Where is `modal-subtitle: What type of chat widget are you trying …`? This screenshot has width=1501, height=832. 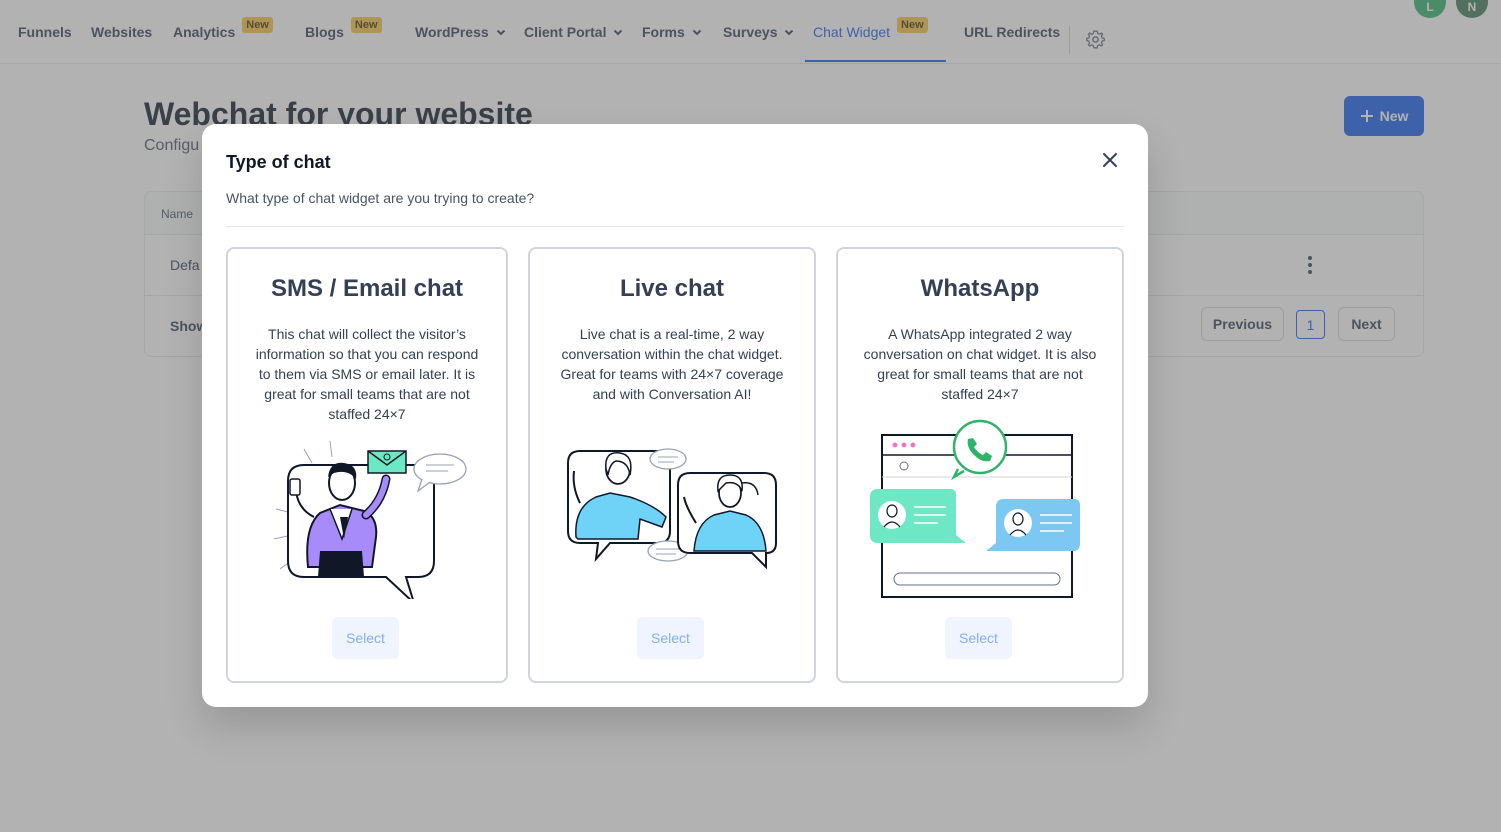
modal-subtitle: What type of chat widget are you trying … is located at coordinates (380, 198).